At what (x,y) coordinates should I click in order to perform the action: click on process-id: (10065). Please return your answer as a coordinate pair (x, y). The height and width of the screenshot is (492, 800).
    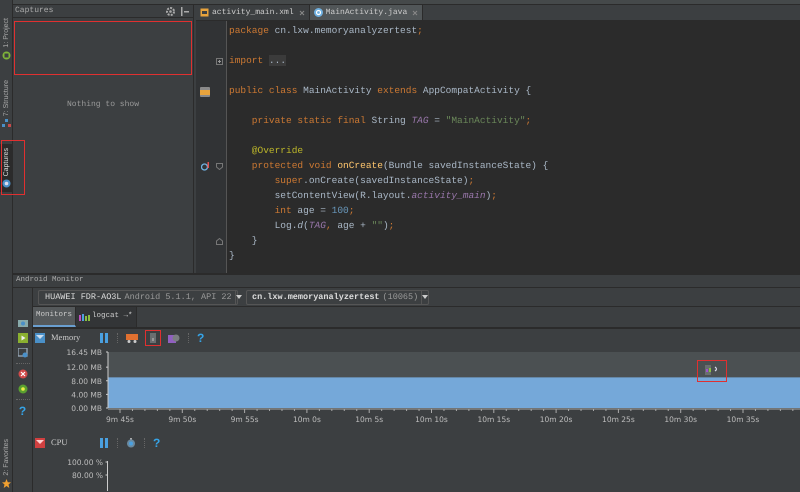
    Looking at the image, I should click on (400, 297).